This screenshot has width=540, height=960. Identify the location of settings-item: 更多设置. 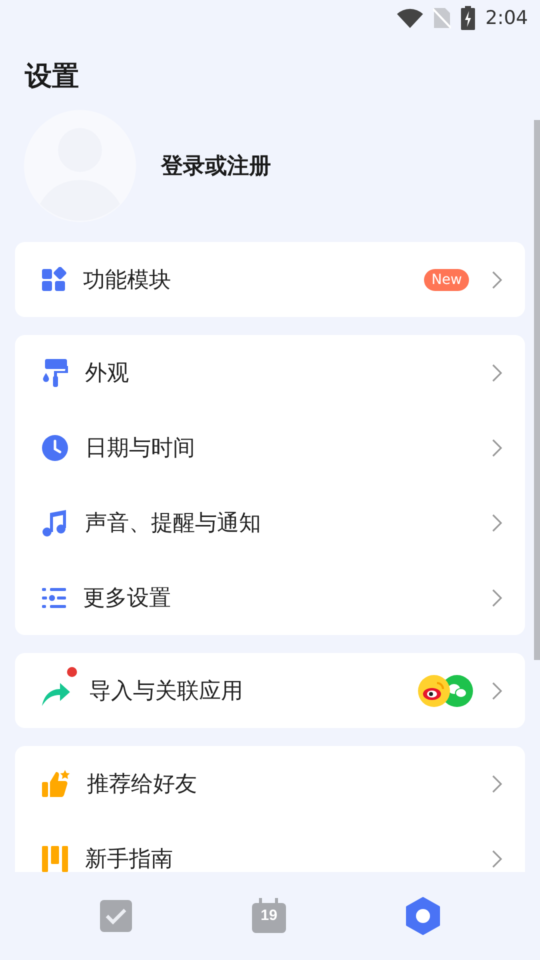
(270, 597).